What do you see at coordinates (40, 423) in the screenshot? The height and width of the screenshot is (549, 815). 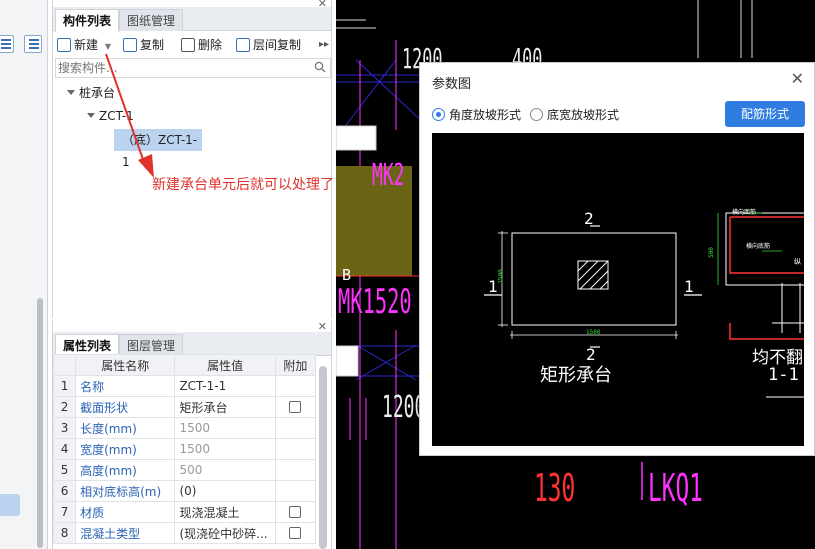 I see `strip-scrollbar` at bounding box center [40, 423].